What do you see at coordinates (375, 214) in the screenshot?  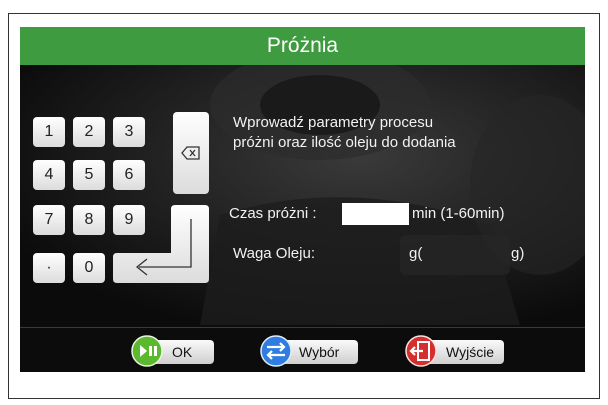 I see `vacuum-time-input` at bounding box center [375, 214].